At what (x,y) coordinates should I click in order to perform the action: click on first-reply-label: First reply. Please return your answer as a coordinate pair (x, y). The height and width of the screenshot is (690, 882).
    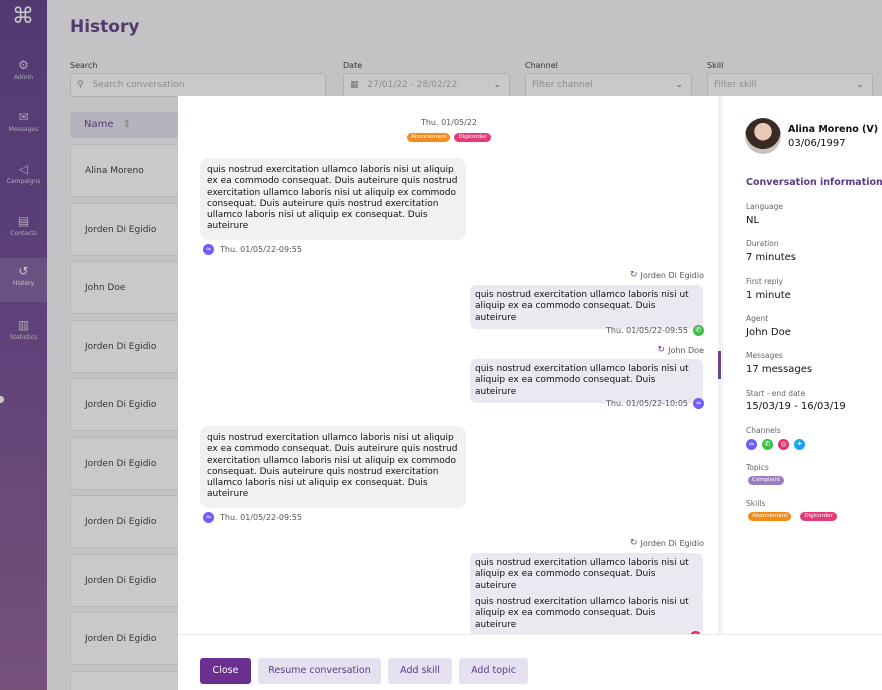
    Looking at the image, I should click on (764, 281).